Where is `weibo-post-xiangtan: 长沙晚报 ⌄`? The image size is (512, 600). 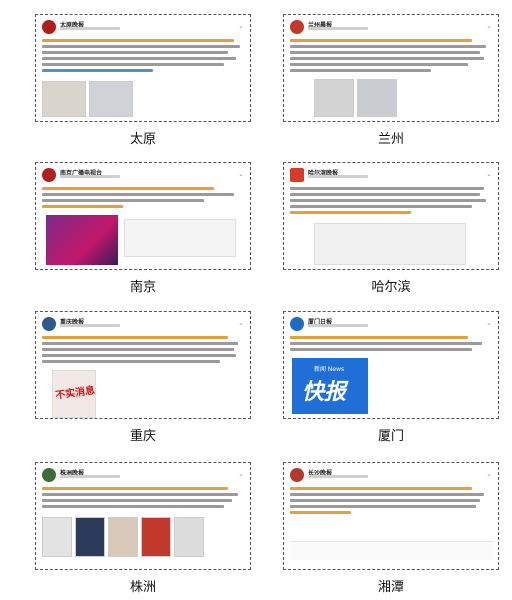 weibo-post-xiangtan: 长沙晚报 ⌄ is located at coordinates (391, 516).